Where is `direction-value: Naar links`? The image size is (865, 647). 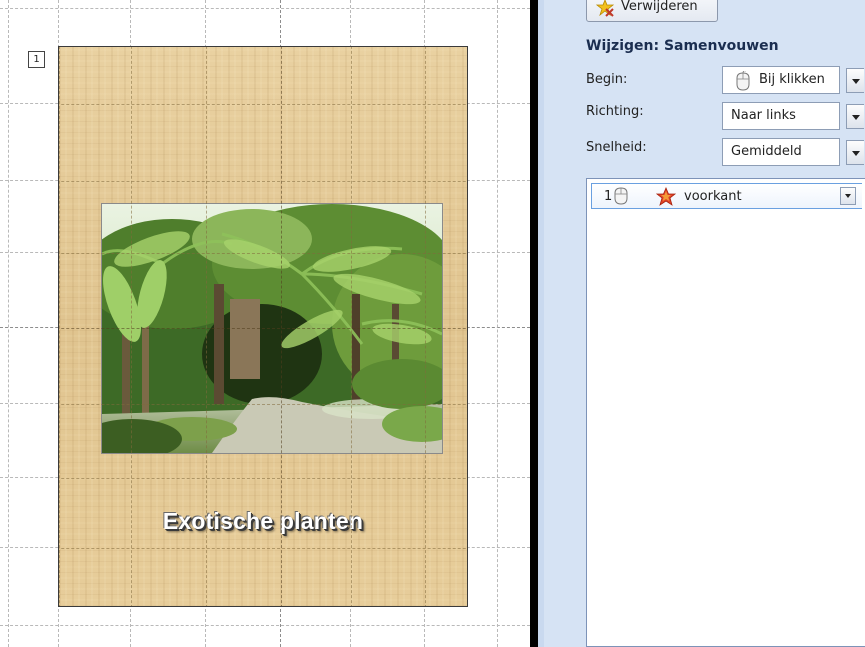 direction-value: Naar links is located at coordinates (763, 115).